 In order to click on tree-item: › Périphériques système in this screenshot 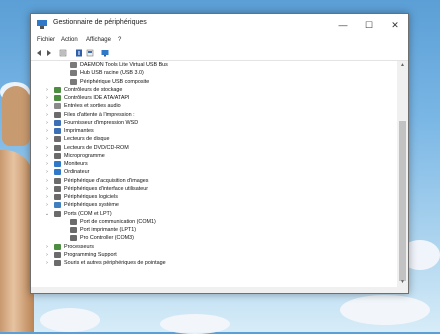, I will do `click(214, 205)`.